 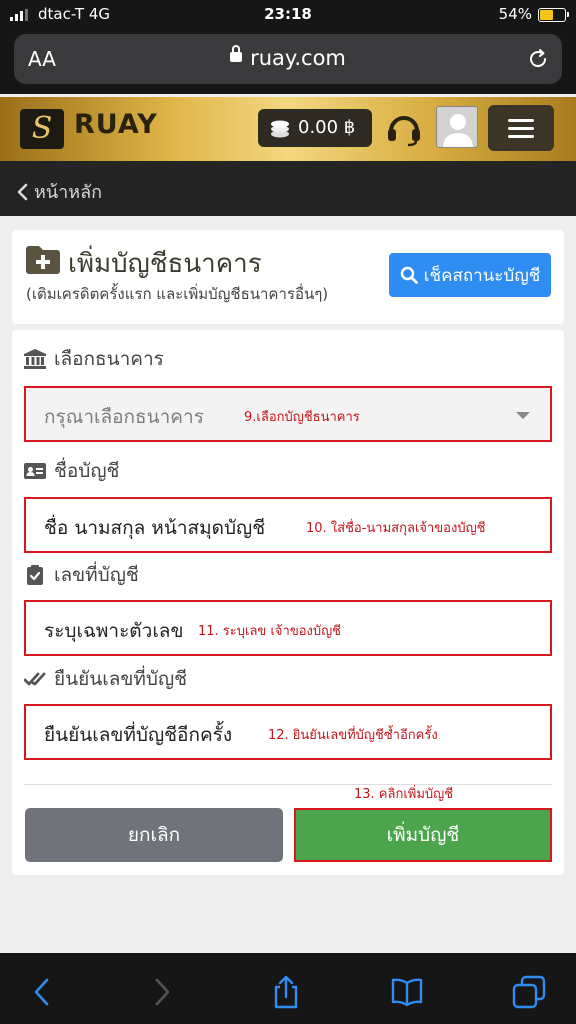 What do you see at coordinates (396, 528) in the screenshot?
I see `annotation-step-10: 10. ใส่ชื่อ-นามสกุลเจ้าของบัญชี` at bounding box center [396, 528].